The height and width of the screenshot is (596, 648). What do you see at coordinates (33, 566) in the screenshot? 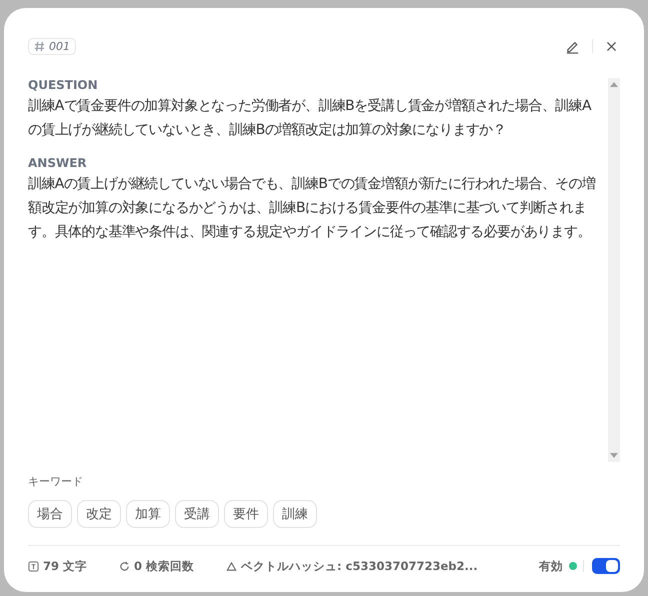
I see `text-icon` at bounding box center [33, 566].